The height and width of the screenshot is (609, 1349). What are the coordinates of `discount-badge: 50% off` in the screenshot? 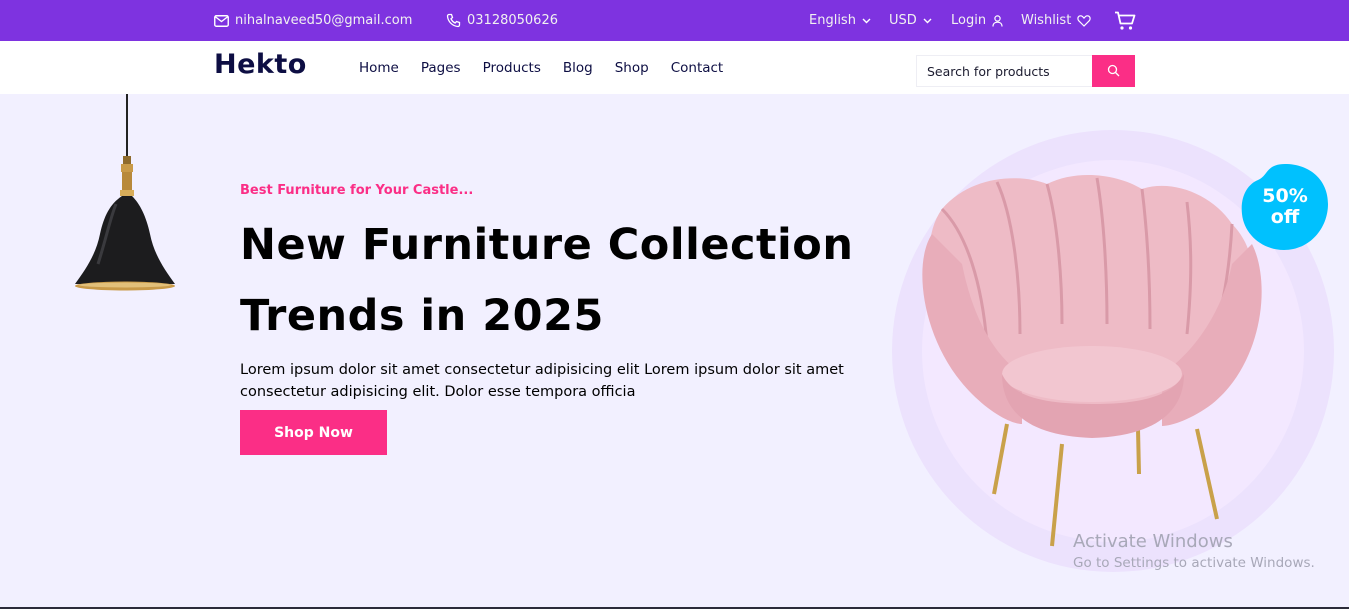 It's located at (1285, 207).